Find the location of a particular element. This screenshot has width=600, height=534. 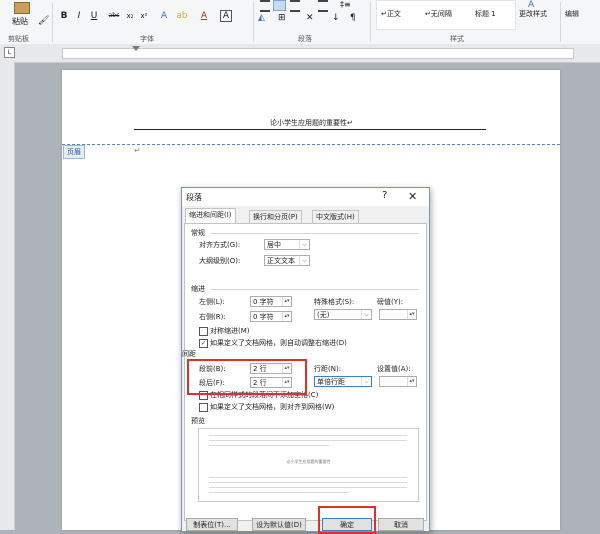

editing-button: 编辑 is located at coordinates (572, 14).